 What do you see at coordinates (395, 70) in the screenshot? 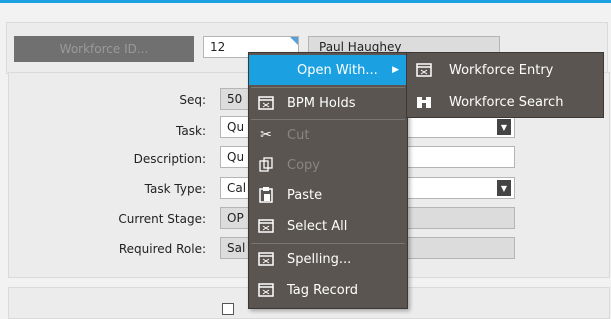
I see `submenu-arrow-icon: ▶` at bounding box center [395, 70].